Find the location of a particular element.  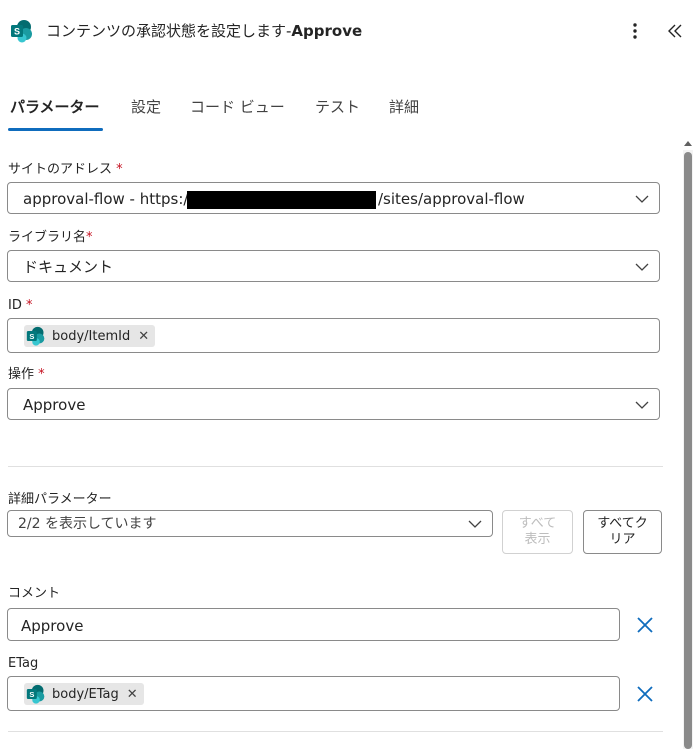

remove-comment-icon is located at coordinates (645, 625).